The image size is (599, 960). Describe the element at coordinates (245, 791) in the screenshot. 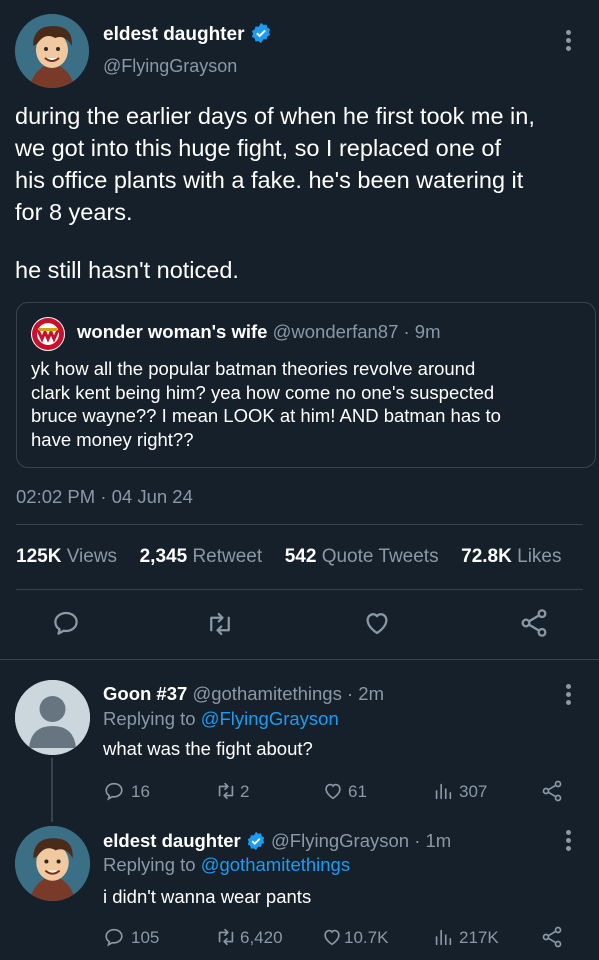

I see `retweet-count: 2` at that location.